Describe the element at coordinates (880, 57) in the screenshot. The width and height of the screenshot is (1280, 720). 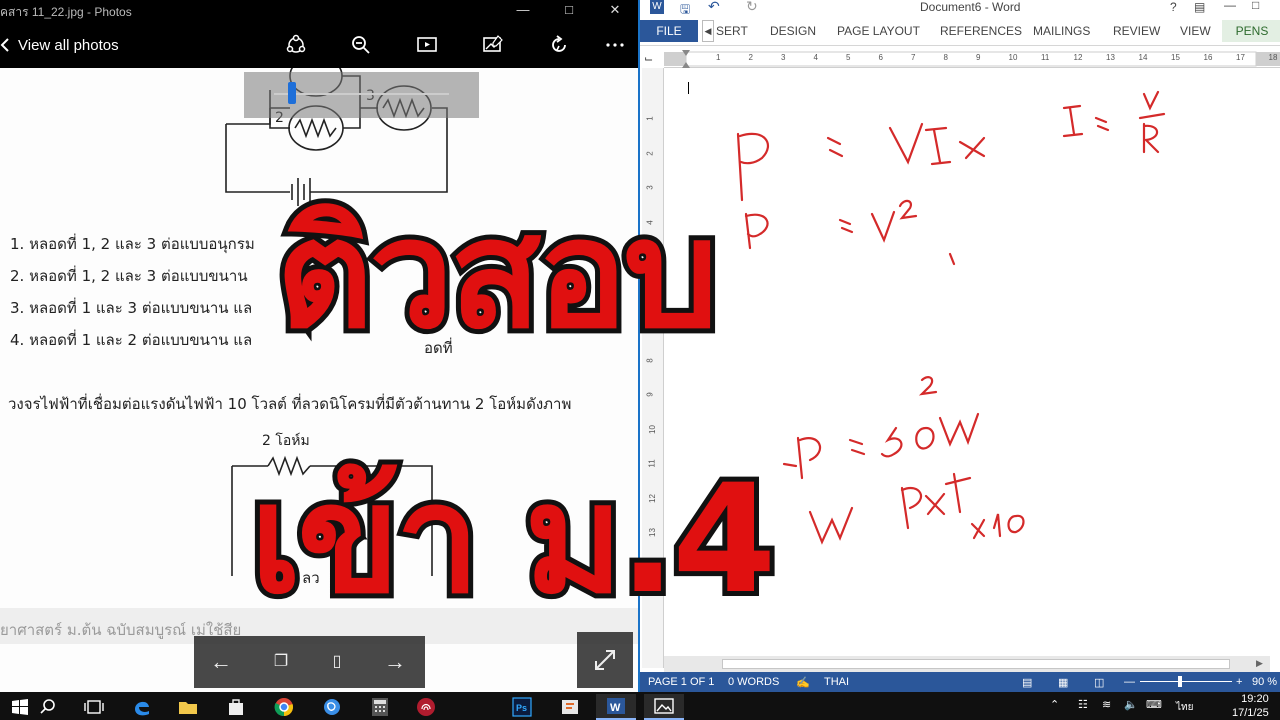
I see `ruler-number: 6` at that location.